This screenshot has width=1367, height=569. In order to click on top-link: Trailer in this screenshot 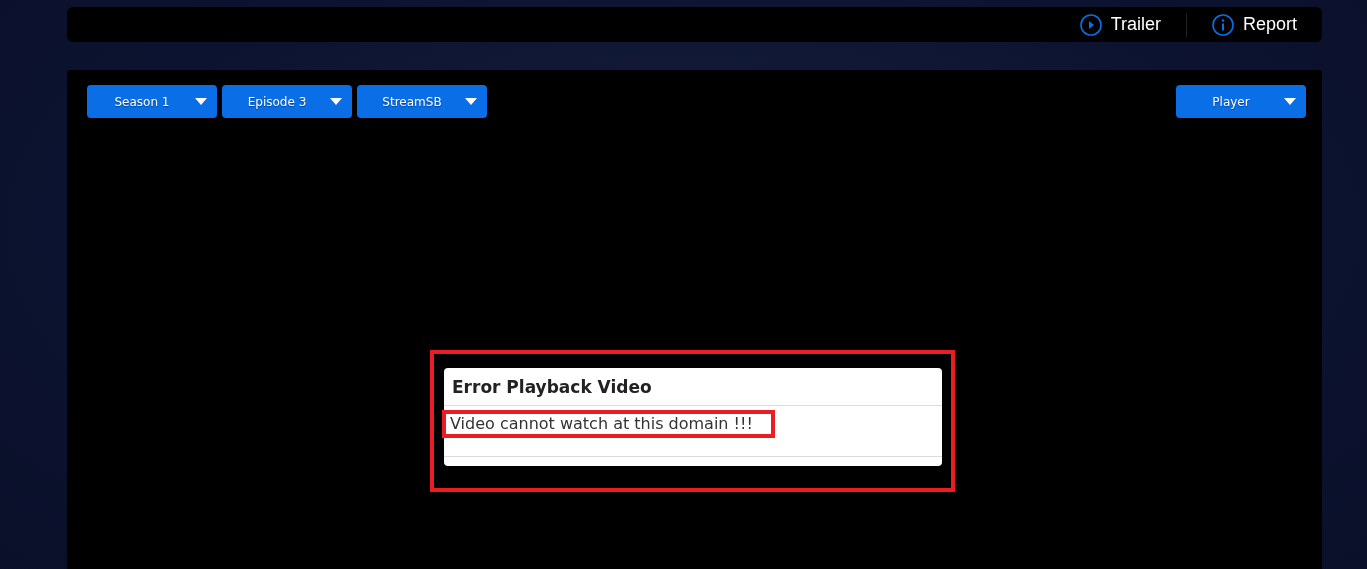, I will do `click(1120, 24)`.